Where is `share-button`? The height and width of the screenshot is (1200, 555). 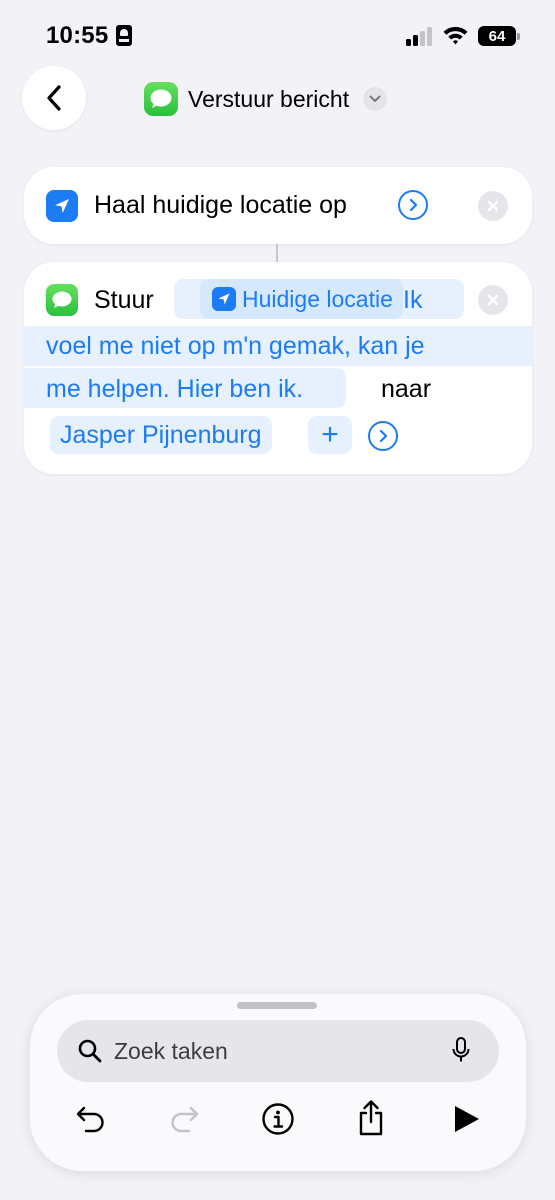
share-button is located at coordinates (371, 1118).